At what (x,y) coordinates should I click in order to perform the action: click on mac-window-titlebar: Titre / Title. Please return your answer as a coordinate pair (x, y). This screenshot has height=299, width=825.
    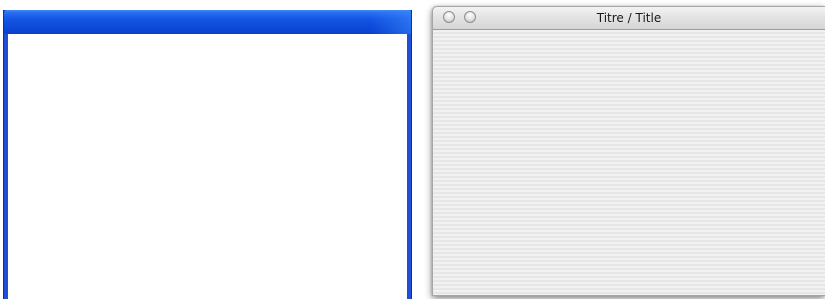
    Looking at the image, I should click on (629, 18).